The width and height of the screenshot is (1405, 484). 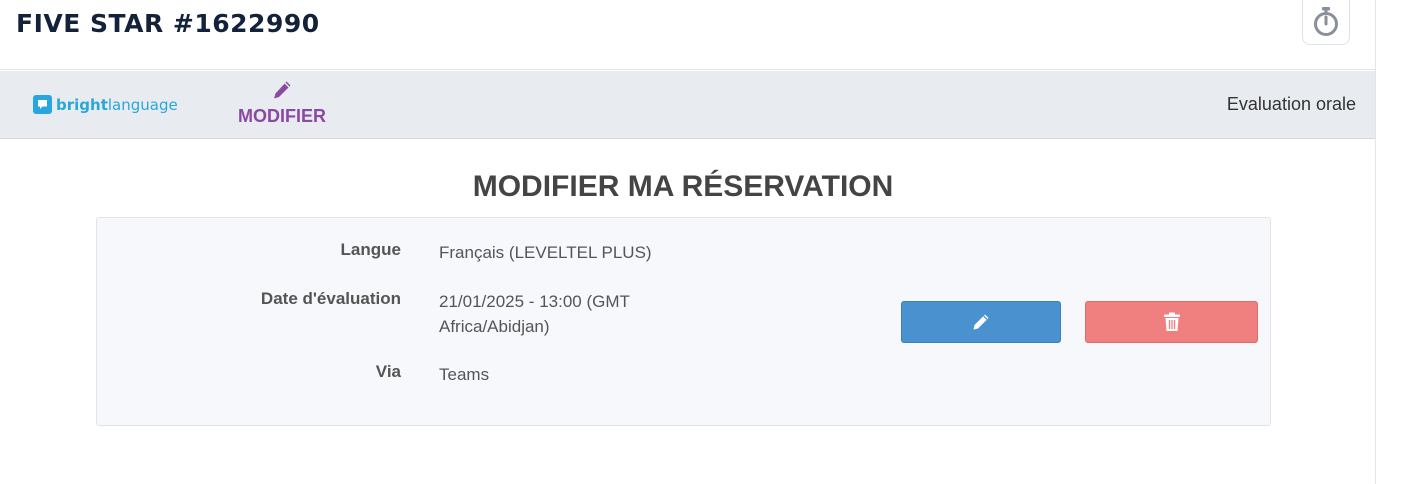 I want to click on nav-bar: brightlanguage MODIFIER Evaluation orale, so click(x=687, y=105).